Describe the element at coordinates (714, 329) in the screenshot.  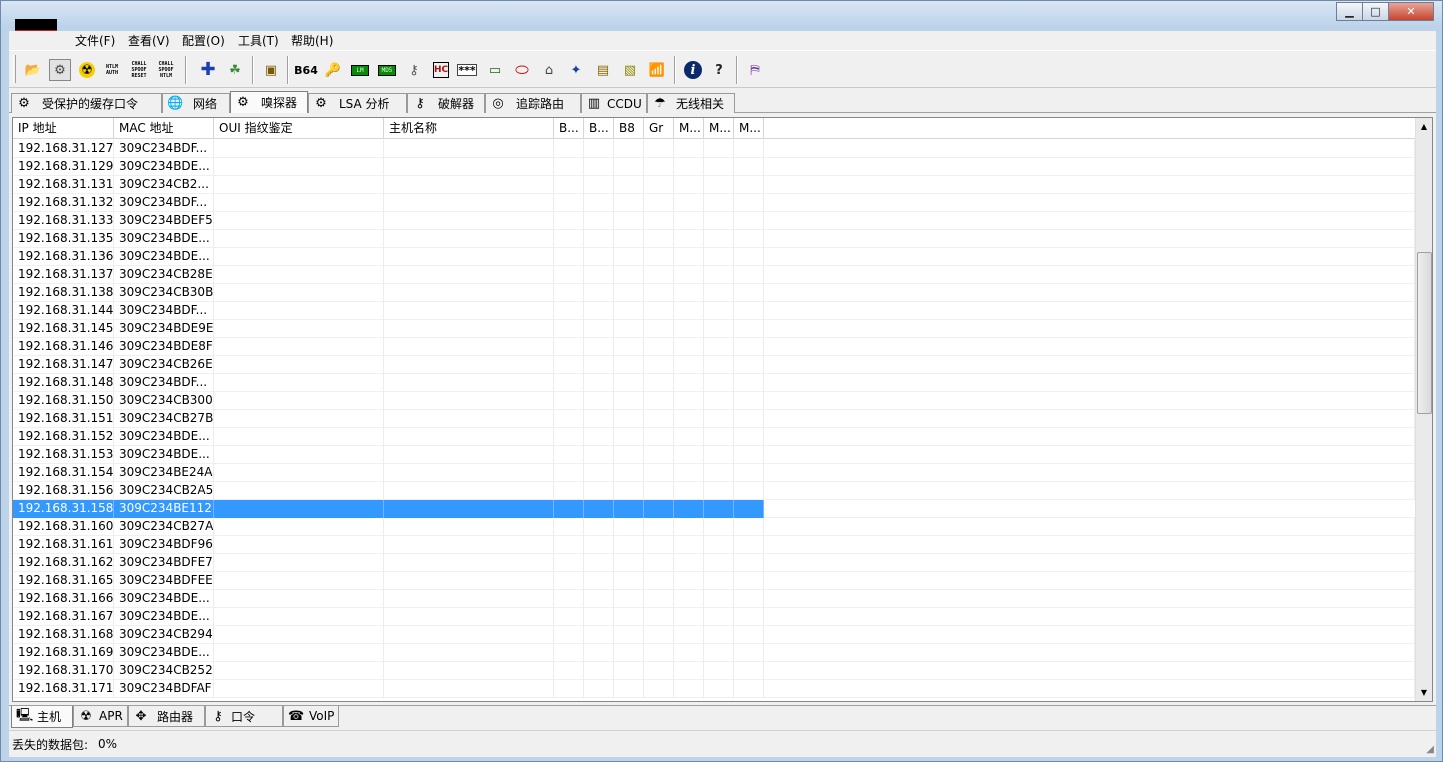
I see `table-row: 192.168.31.145 309C234BDE9E` at that location.